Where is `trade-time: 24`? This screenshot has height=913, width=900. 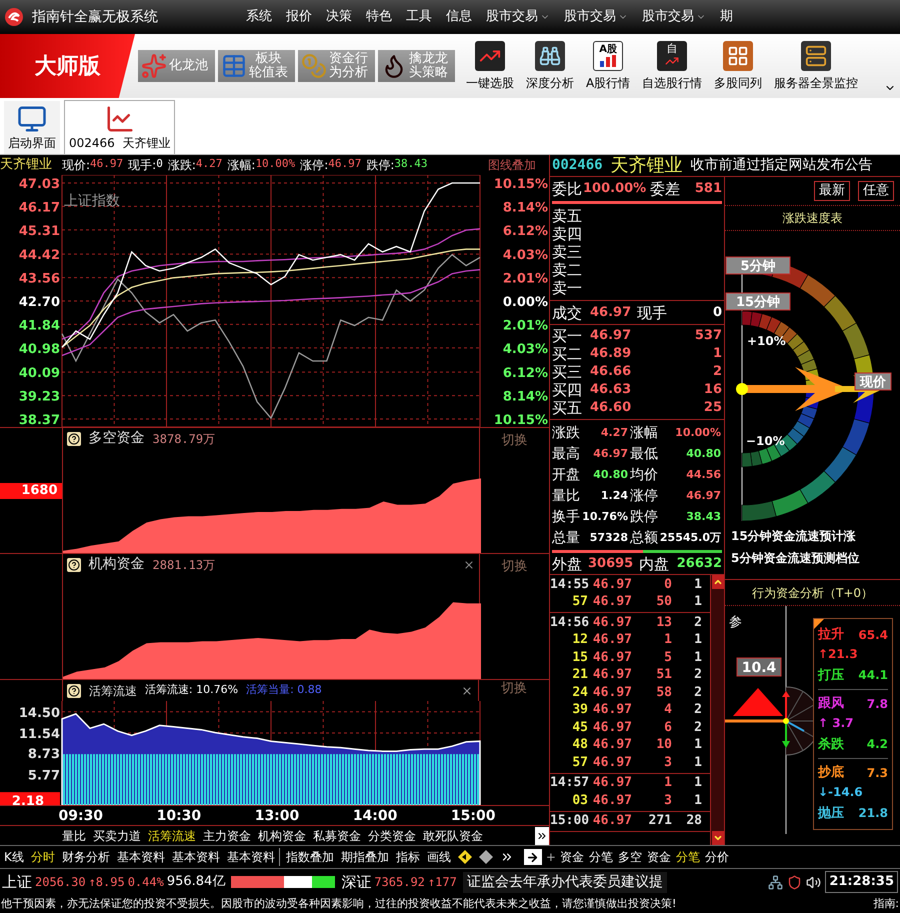
trade-time: 24 is located at coordinates (579, 693).